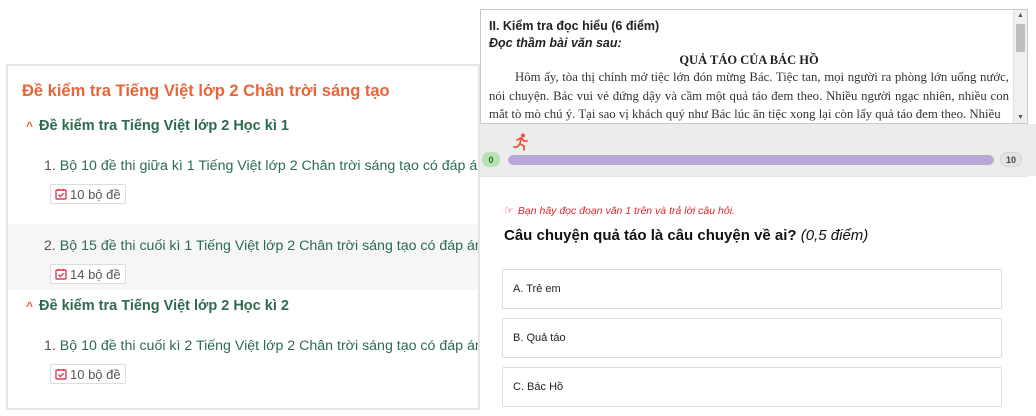  Describe the element at coordinates (50, 246) in the screenshot. I see `item-number: 2.` at that location.